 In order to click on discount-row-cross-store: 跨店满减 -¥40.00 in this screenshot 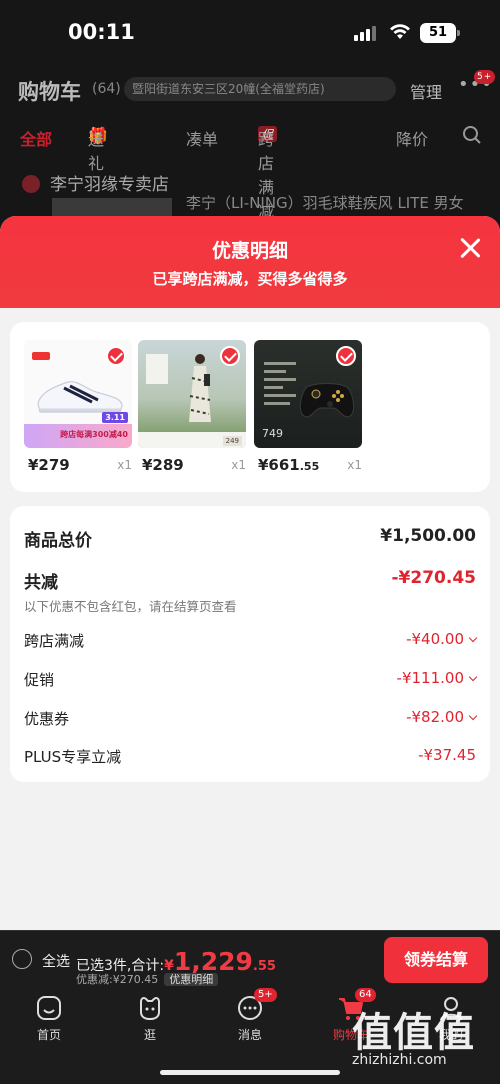, I will do `click(251, 642)`.